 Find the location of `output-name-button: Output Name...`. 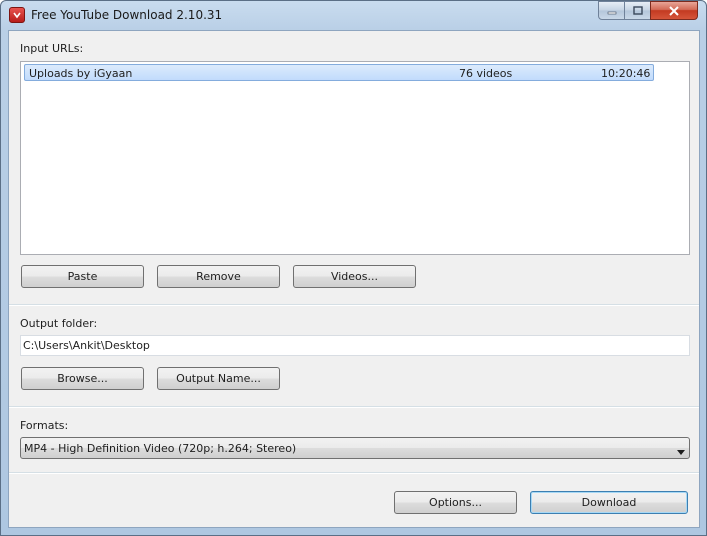

output-name-button: Output Name... is located at coordinates (218, 378).